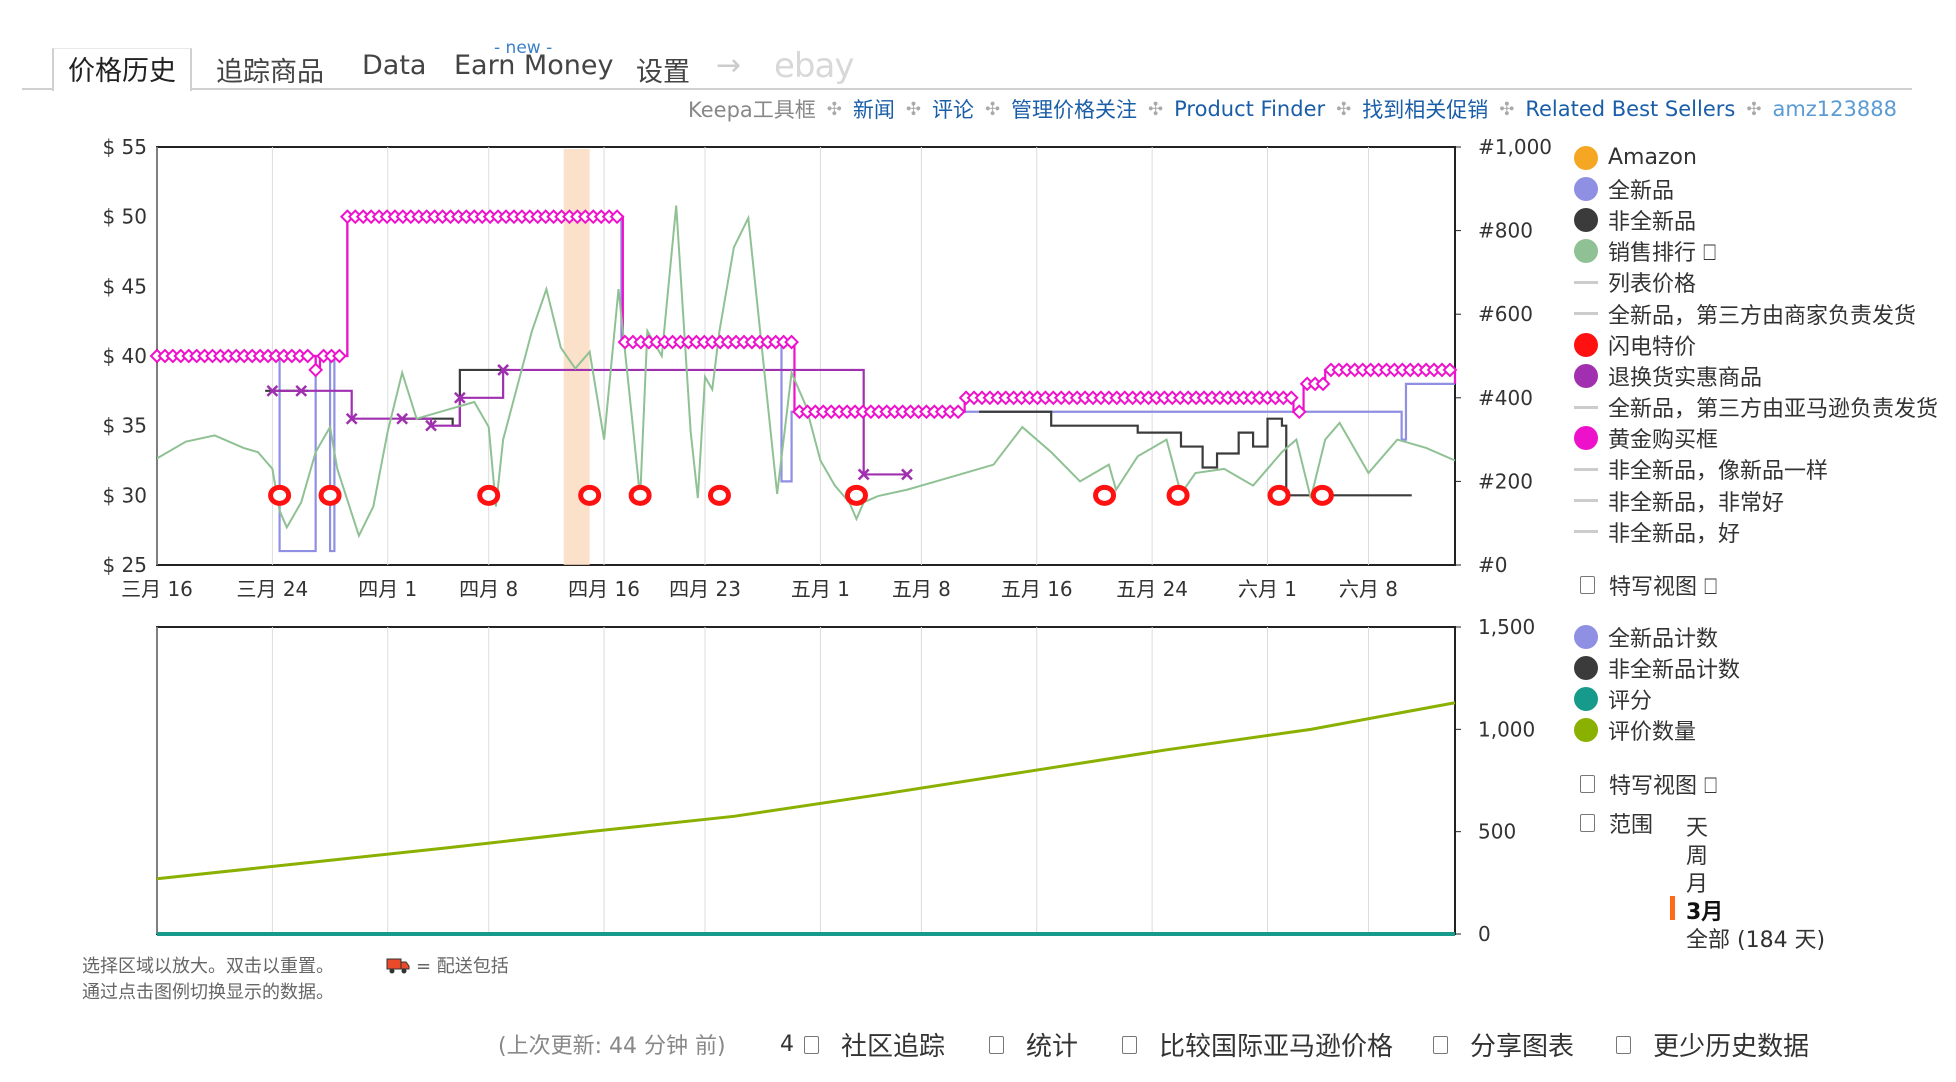  I want to click on legend-label: 非全新品，好, so click(1674, 534).